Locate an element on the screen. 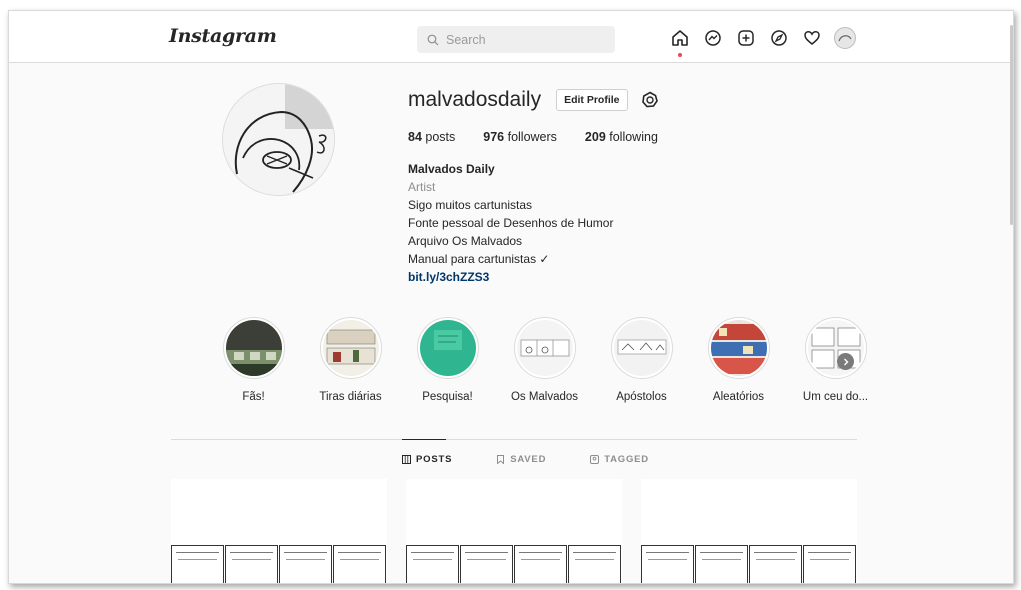  instagram-logo: Instagram is located at coordinates (223, 36).